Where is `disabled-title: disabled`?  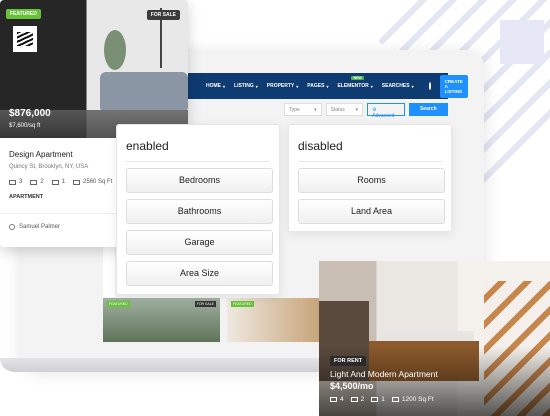
disabled-title: disabled is located at coordinates (370, 141).